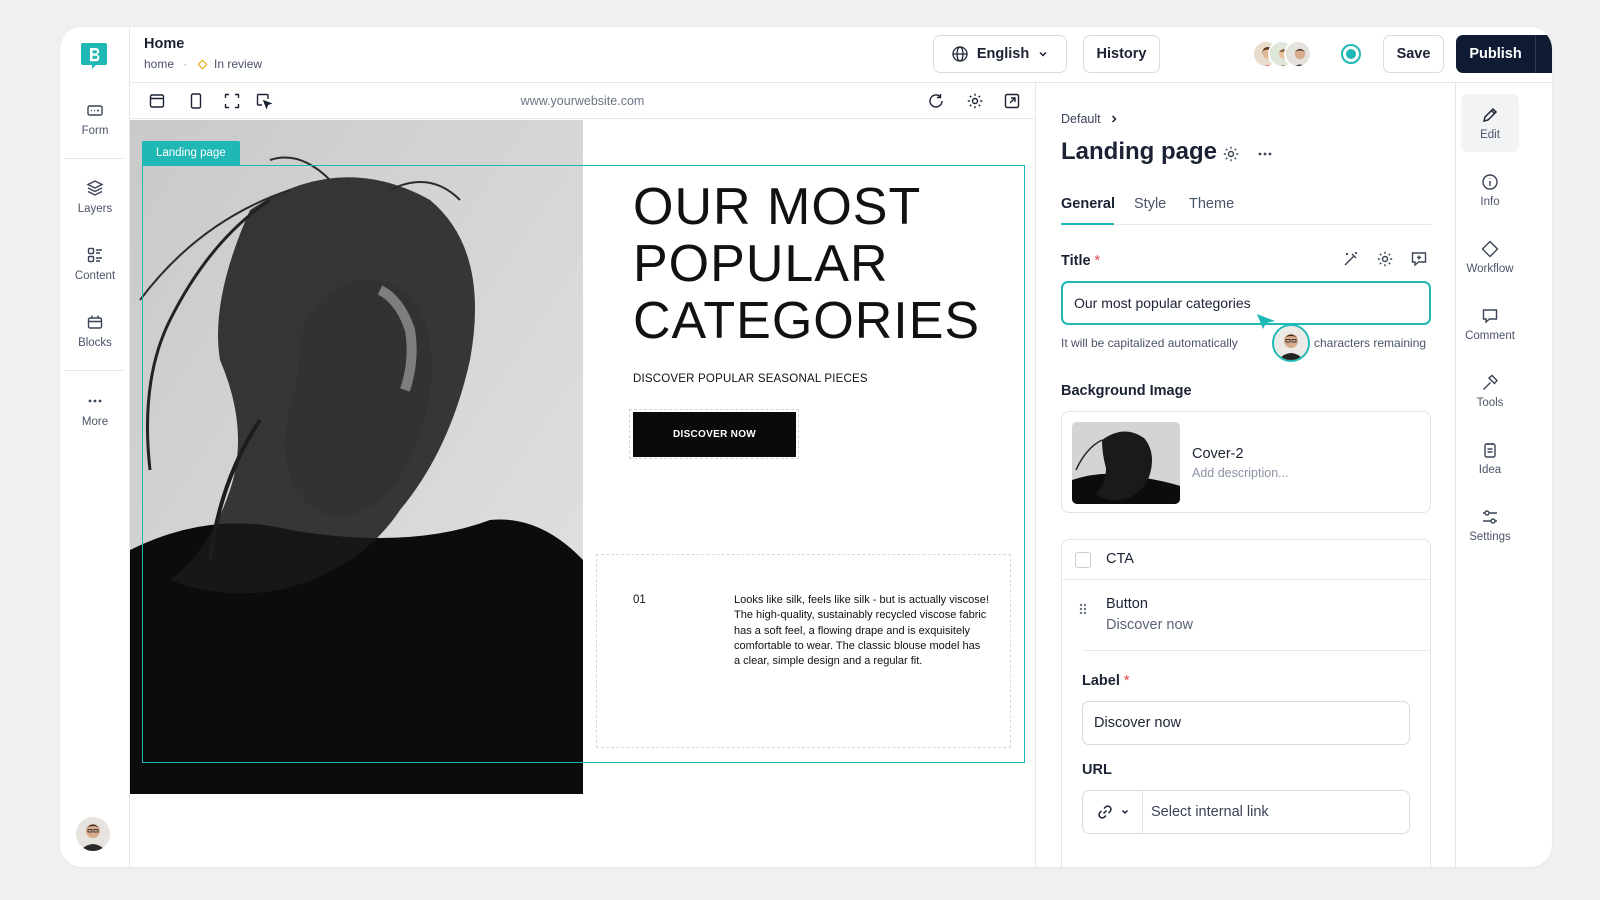 The image size is (1600, 900). What do you see at coordinates (1351, 54) in the screenshot?
I see `live-status-icon` at bounding box center [1351, 54].